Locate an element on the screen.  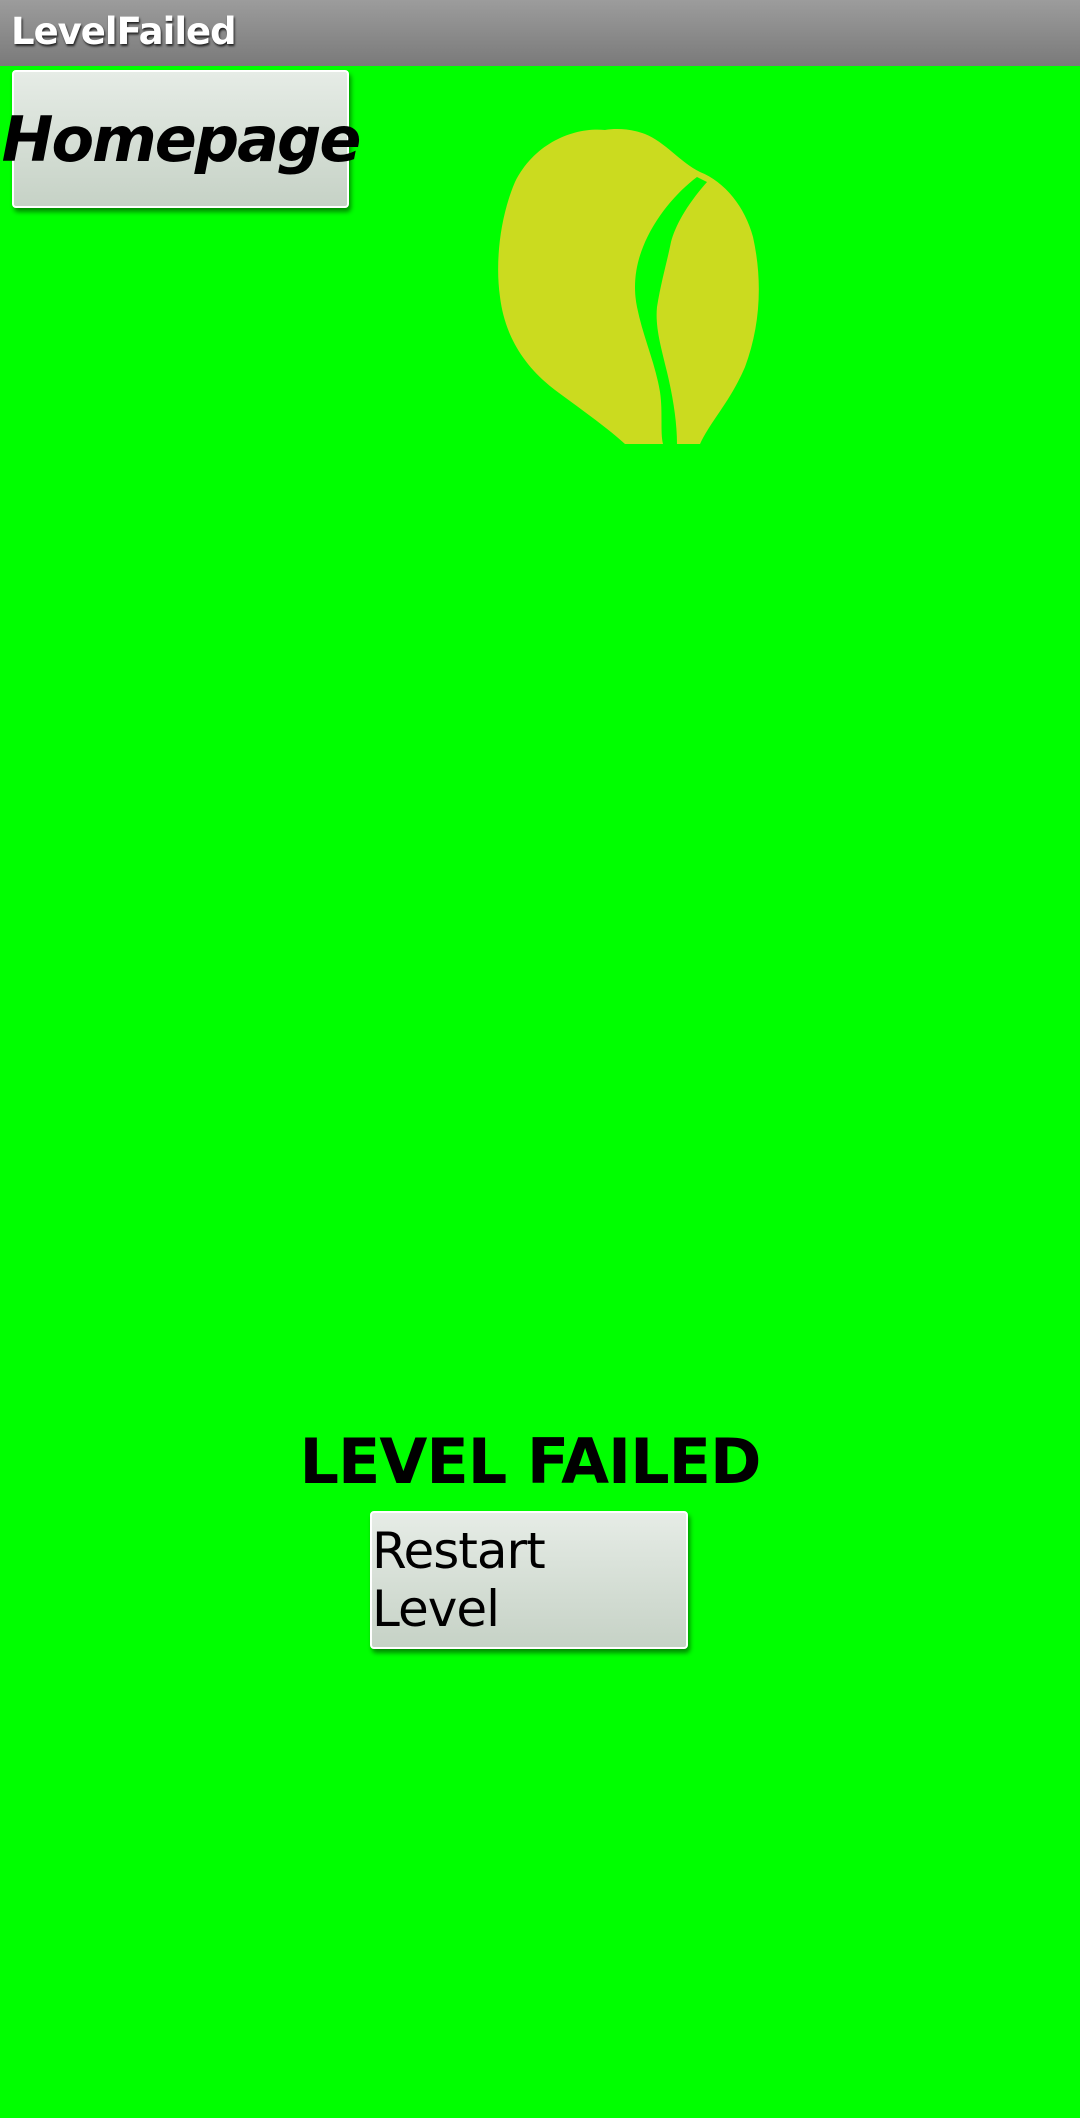
fruit-logo-icon is located at coordinates (632, 283).